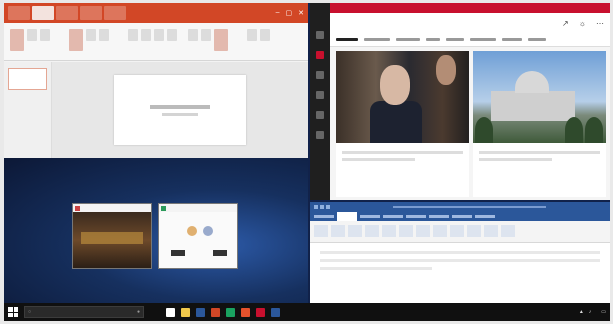  I want to click on article-text, so click(402, 156).